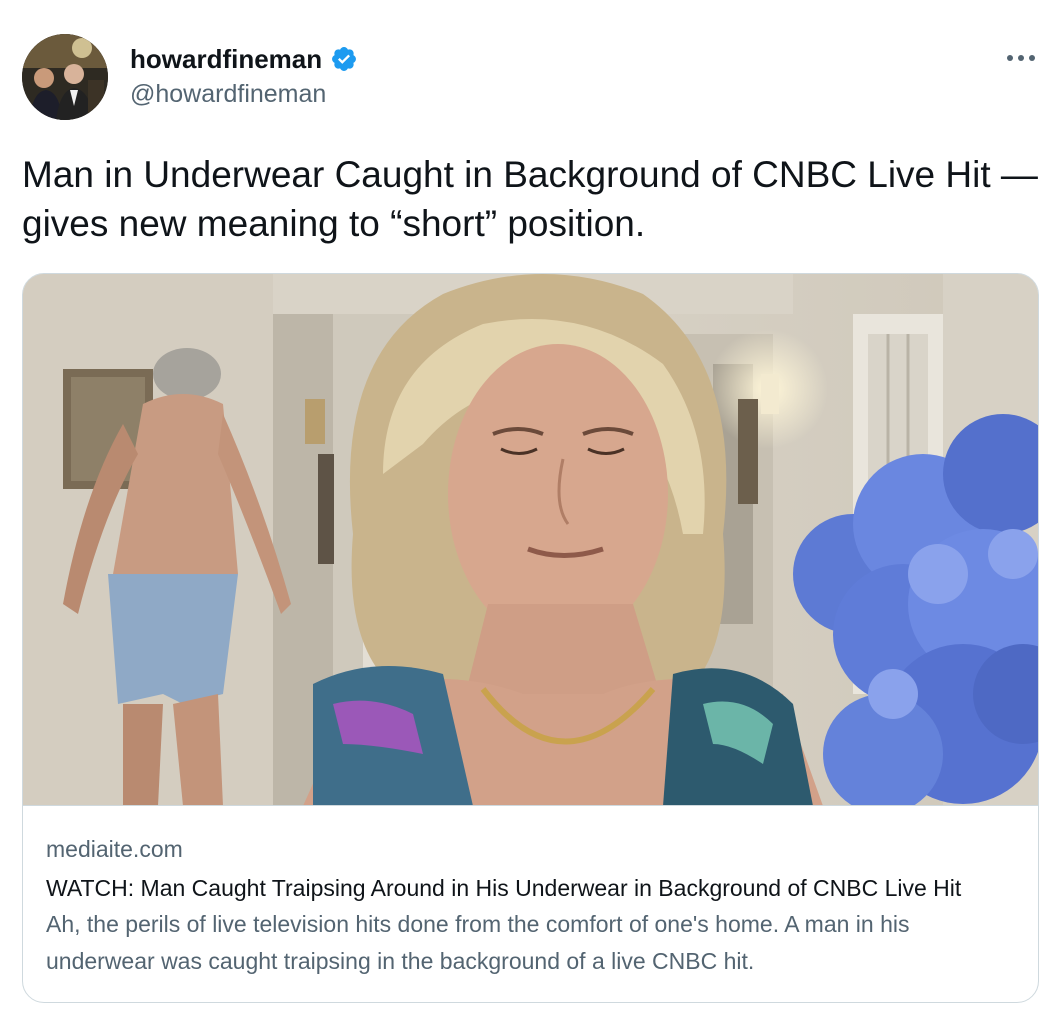 The width and height of the screenshot is (1058, 1024). I want to click on verified-badge-icon, so click(344, 59).